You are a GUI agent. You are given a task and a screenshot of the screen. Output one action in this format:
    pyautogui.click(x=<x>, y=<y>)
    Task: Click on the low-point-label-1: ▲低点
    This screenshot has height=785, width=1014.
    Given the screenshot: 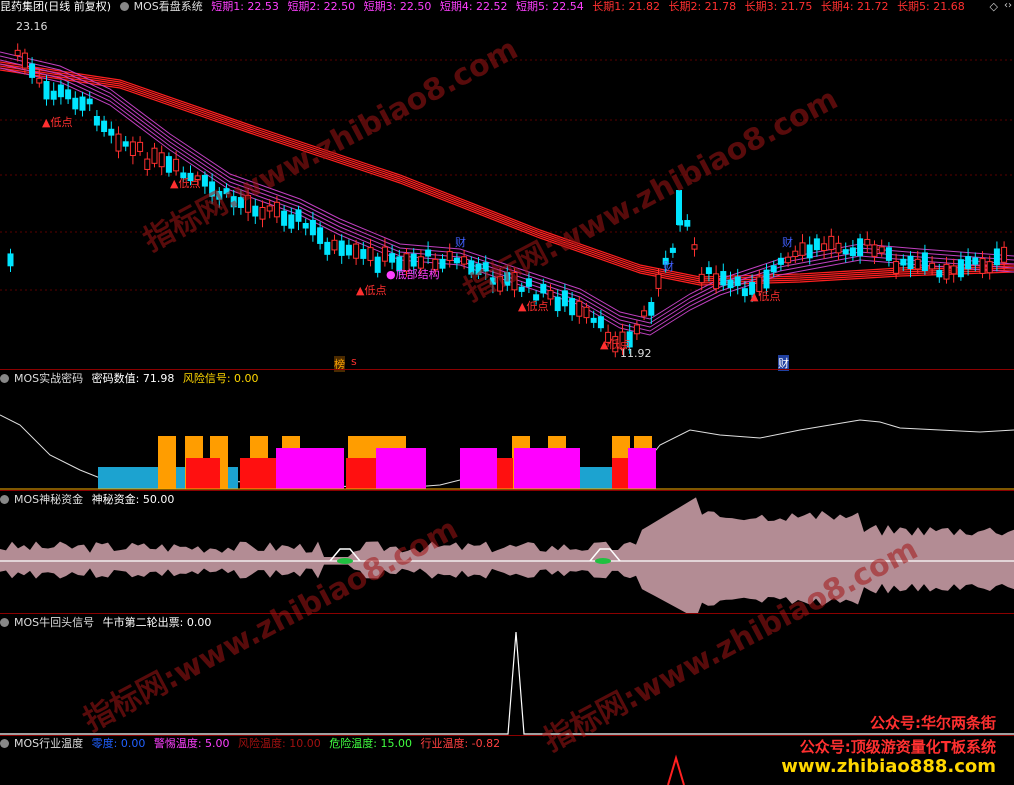 What is the action you would take?
    pyautogui.click(x=57, y=122)
    